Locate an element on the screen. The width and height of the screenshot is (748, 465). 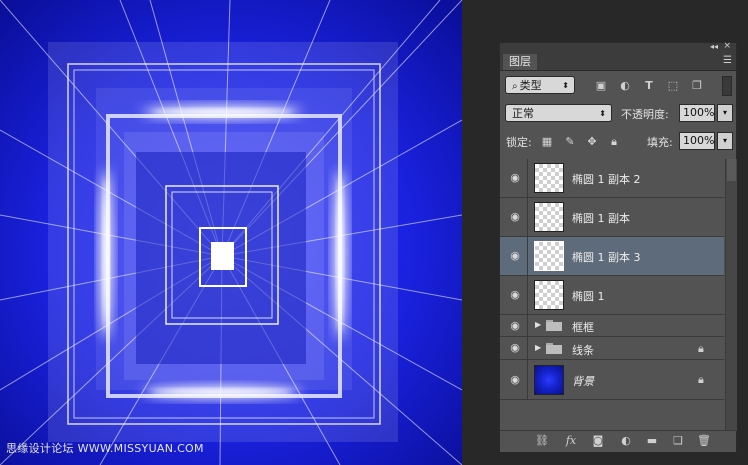
watermark-text: 思缘设计论坛 WWW.MISSYUAN.COM is located at coordinates (105, 448).